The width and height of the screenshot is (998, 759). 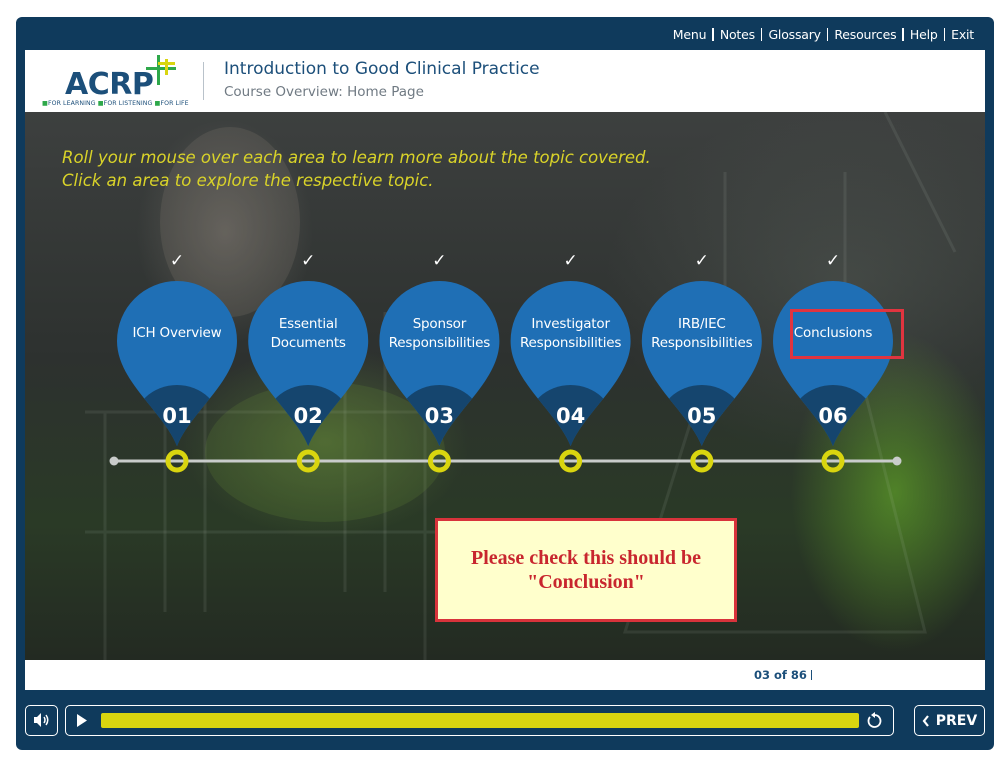 What do you see at coordinates (439, 334) in the screenshot?
I see `topic-label-03: Sponsor Responsibilities` at bounding box center [439, 334].